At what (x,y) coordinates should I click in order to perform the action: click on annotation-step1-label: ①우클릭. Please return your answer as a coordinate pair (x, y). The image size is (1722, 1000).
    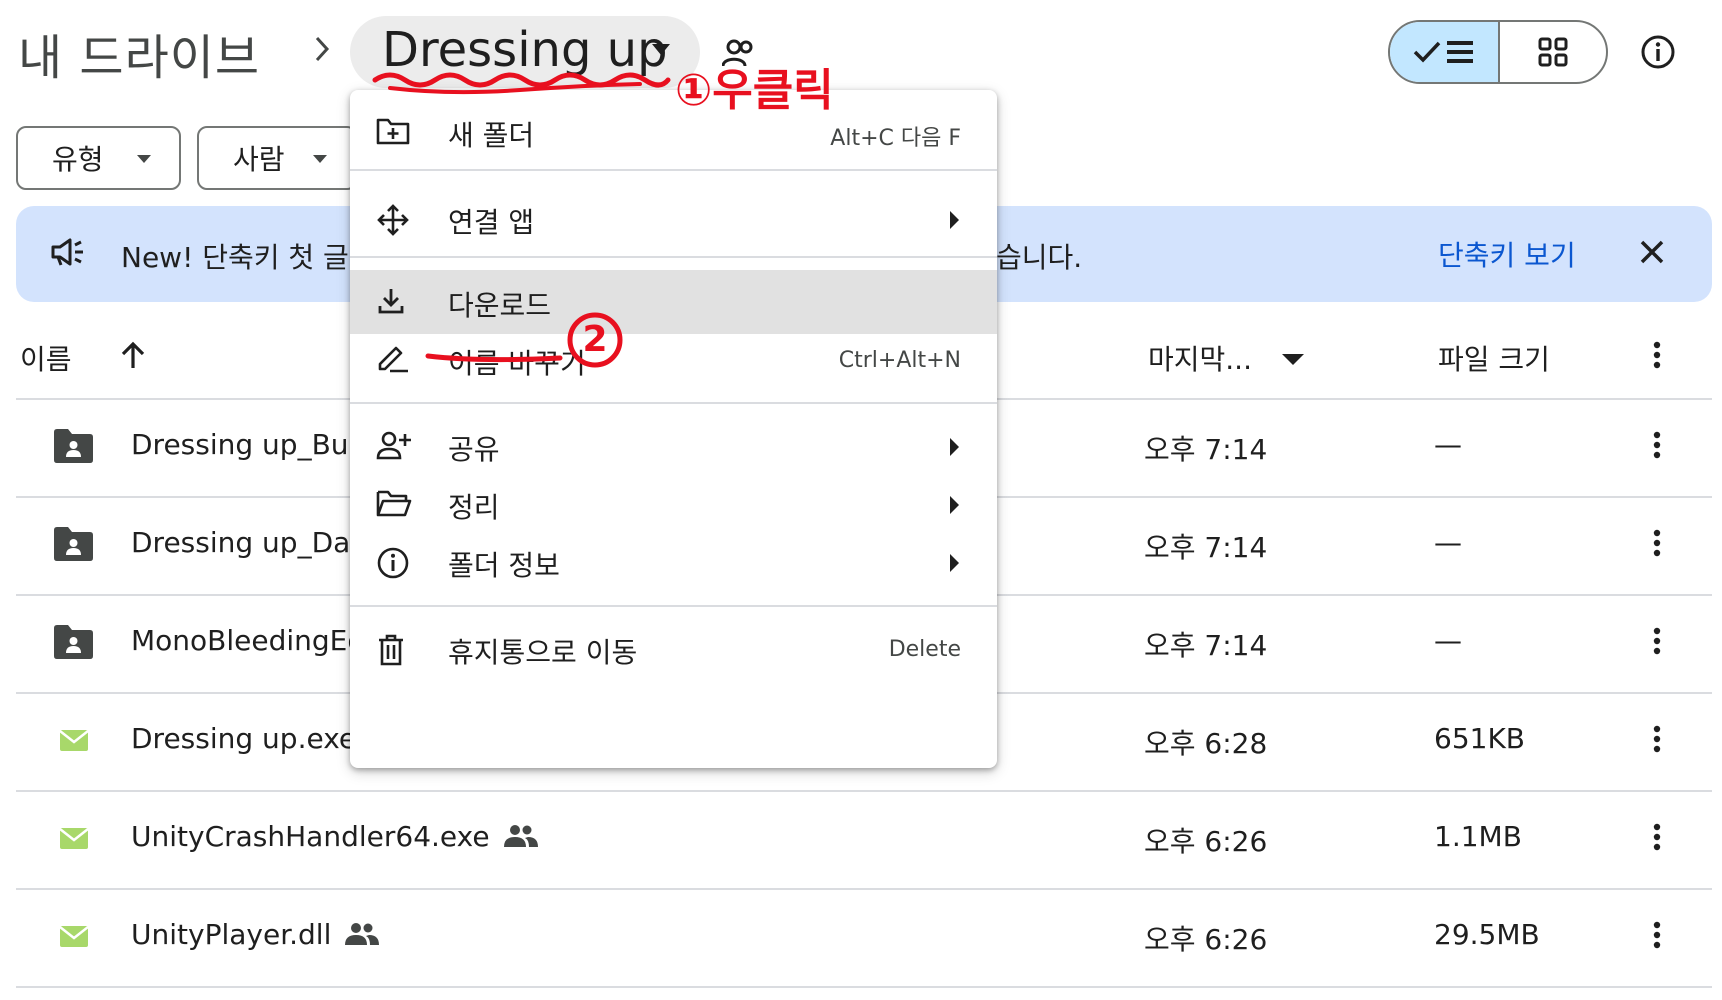
    Looking at the image, I should click on (754, 90).